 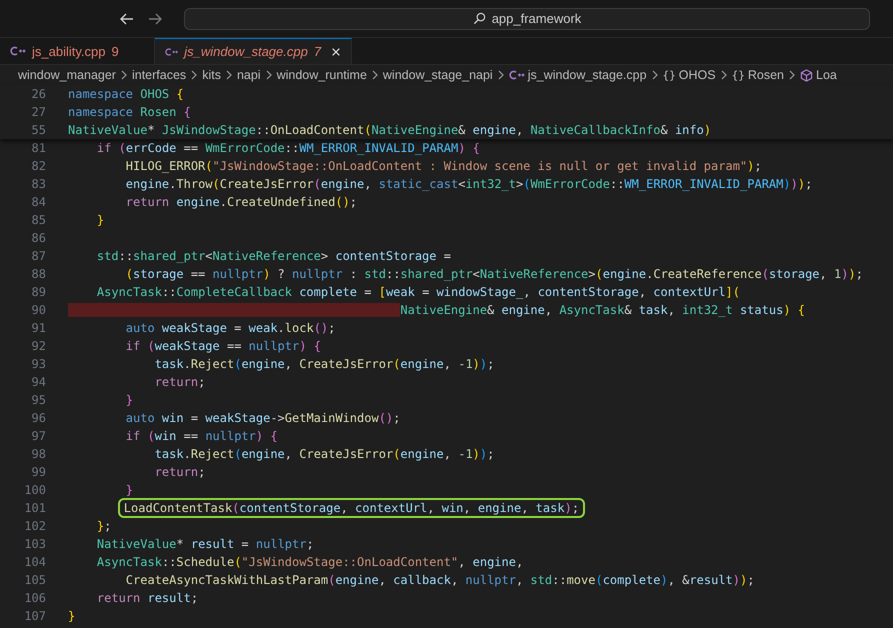 I want to click on line-number: 93, so click(x=38, y=364).